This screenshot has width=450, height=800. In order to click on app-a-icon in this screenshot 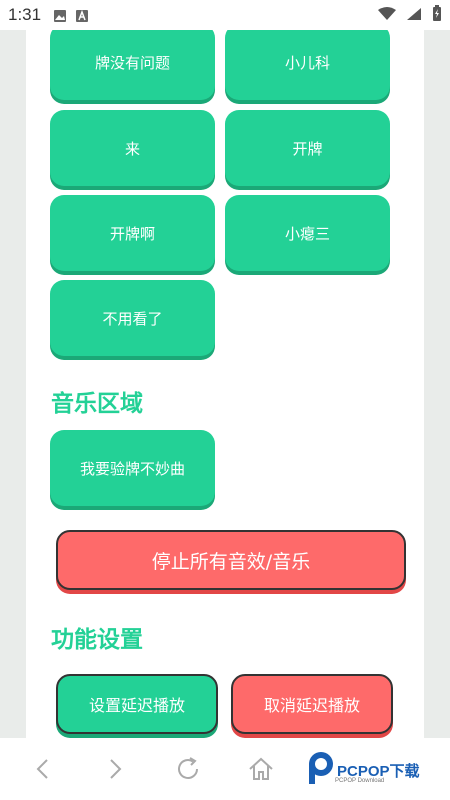, I will do `click(82, 15)`.